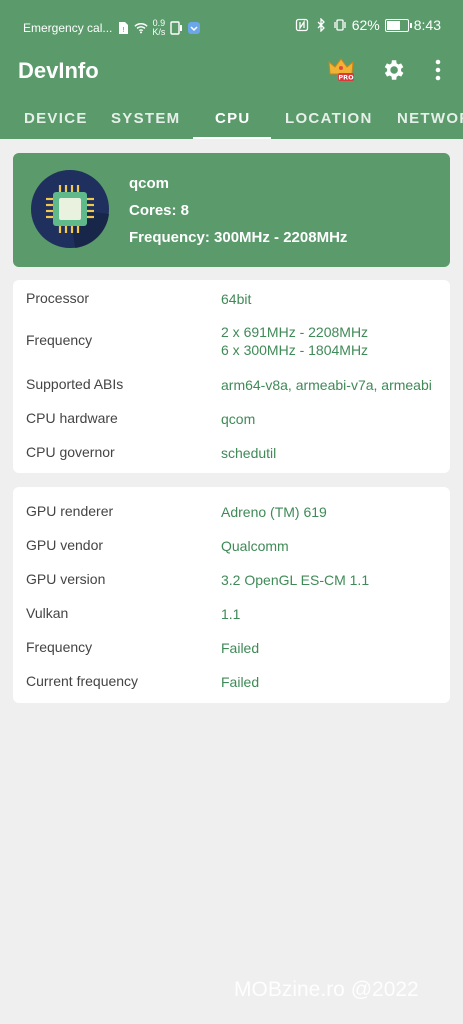  Describe the element at coordinates (238, 419) in the screenshot. I see `row-value: qcom` at that location.